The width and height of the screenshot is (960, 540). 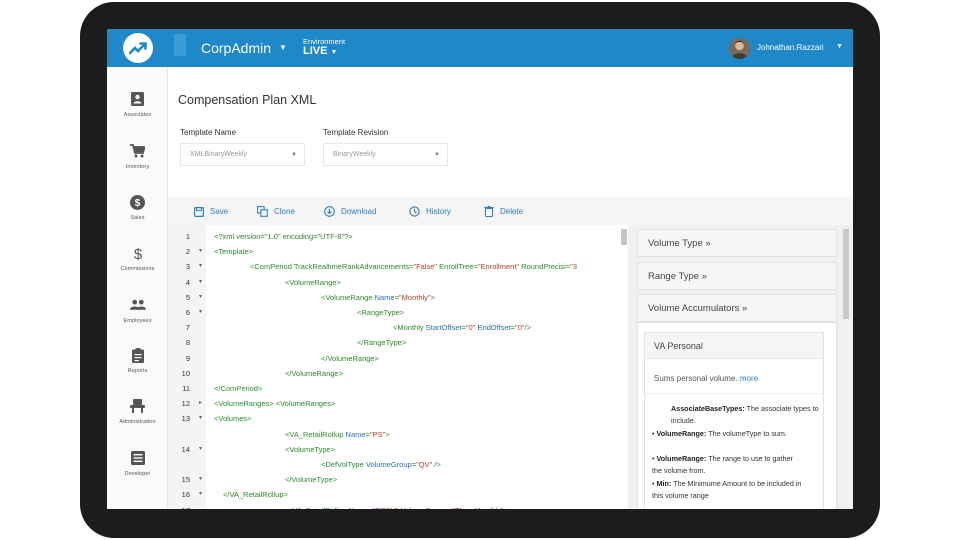 What do you see at coordinates (706, 378) in the screenshot?
I see `va-personal-description: Sums personal volume. more` at bounding box center [706, 378].